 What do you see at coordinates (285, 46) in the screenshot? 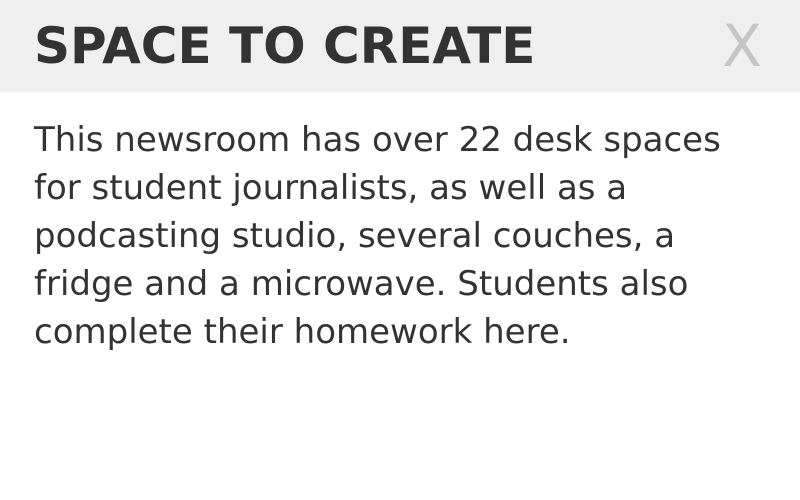
I see `dialog-title: SPACE TO CREATE` at bounding box center [285, 46].